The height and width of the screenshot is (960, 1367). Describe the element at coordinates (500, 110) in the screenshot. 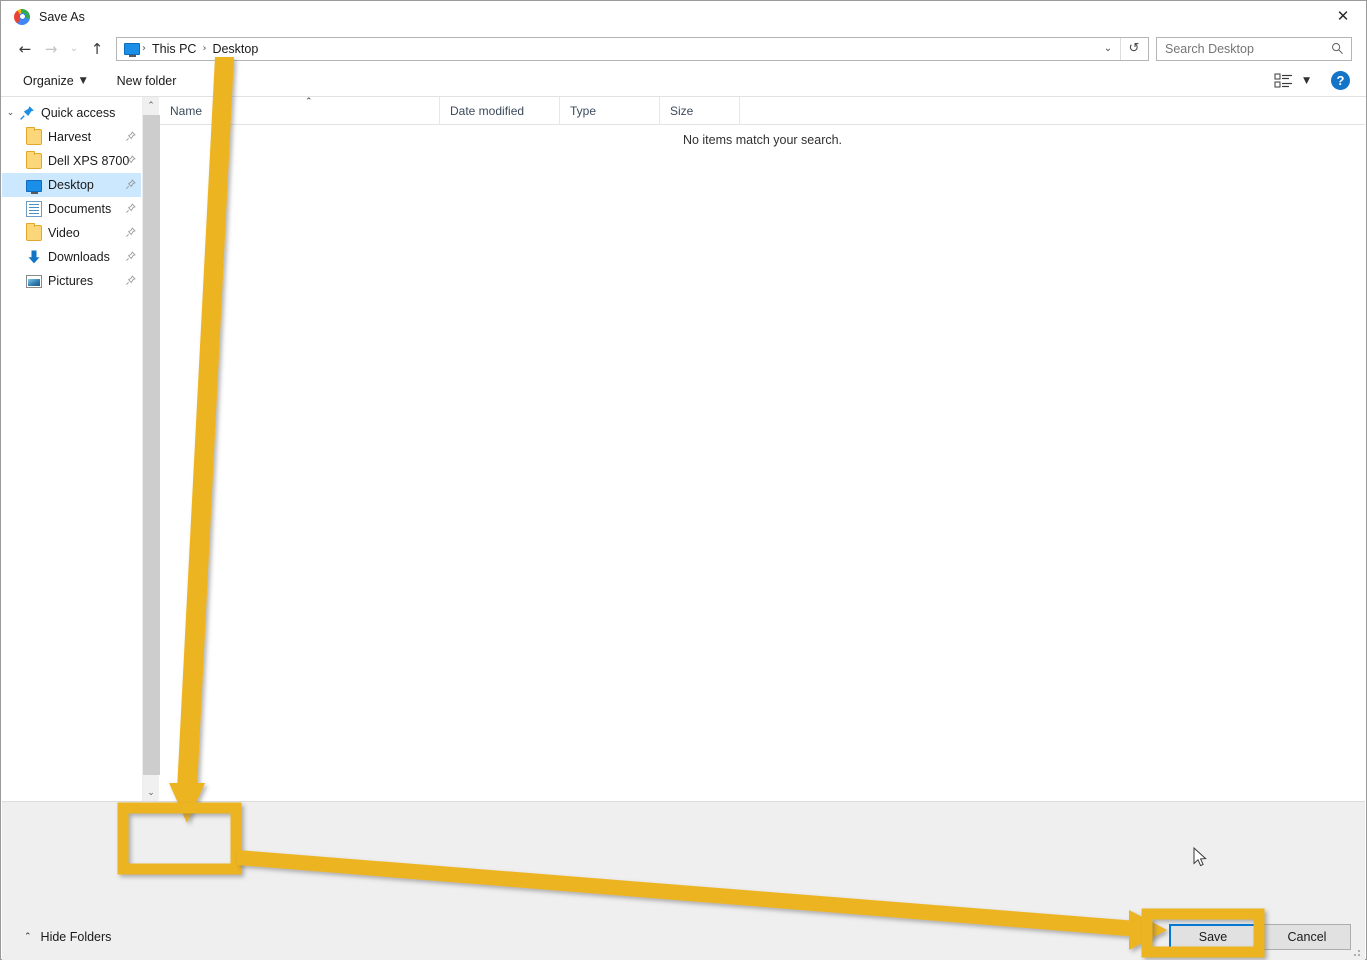

I see `column-header-date-modified: Date modified` at that location.